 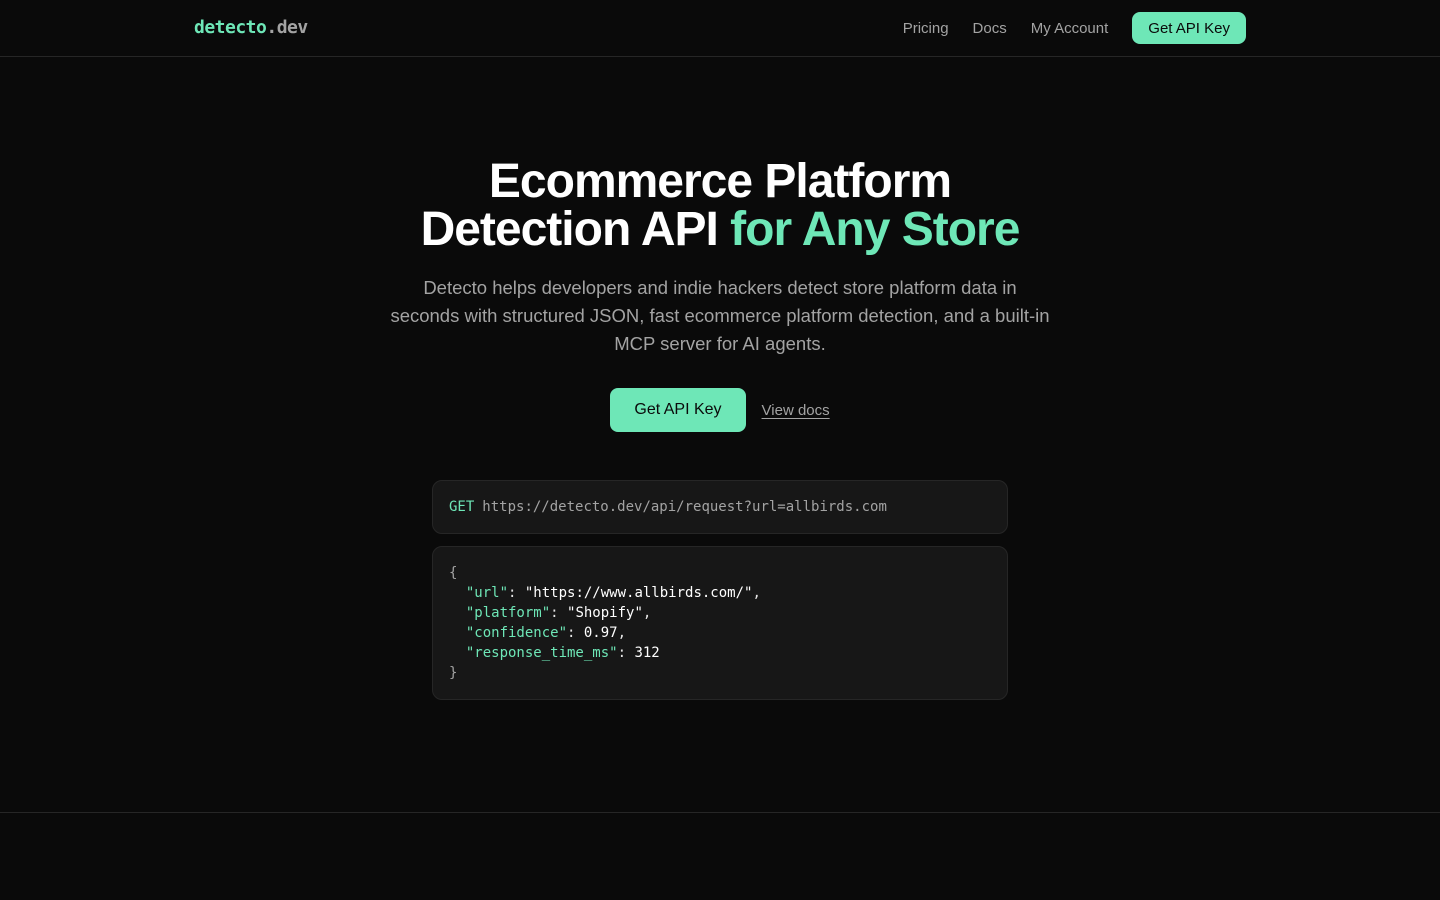 I want to click on json-open-brace: {, so click(x=453, y=573).